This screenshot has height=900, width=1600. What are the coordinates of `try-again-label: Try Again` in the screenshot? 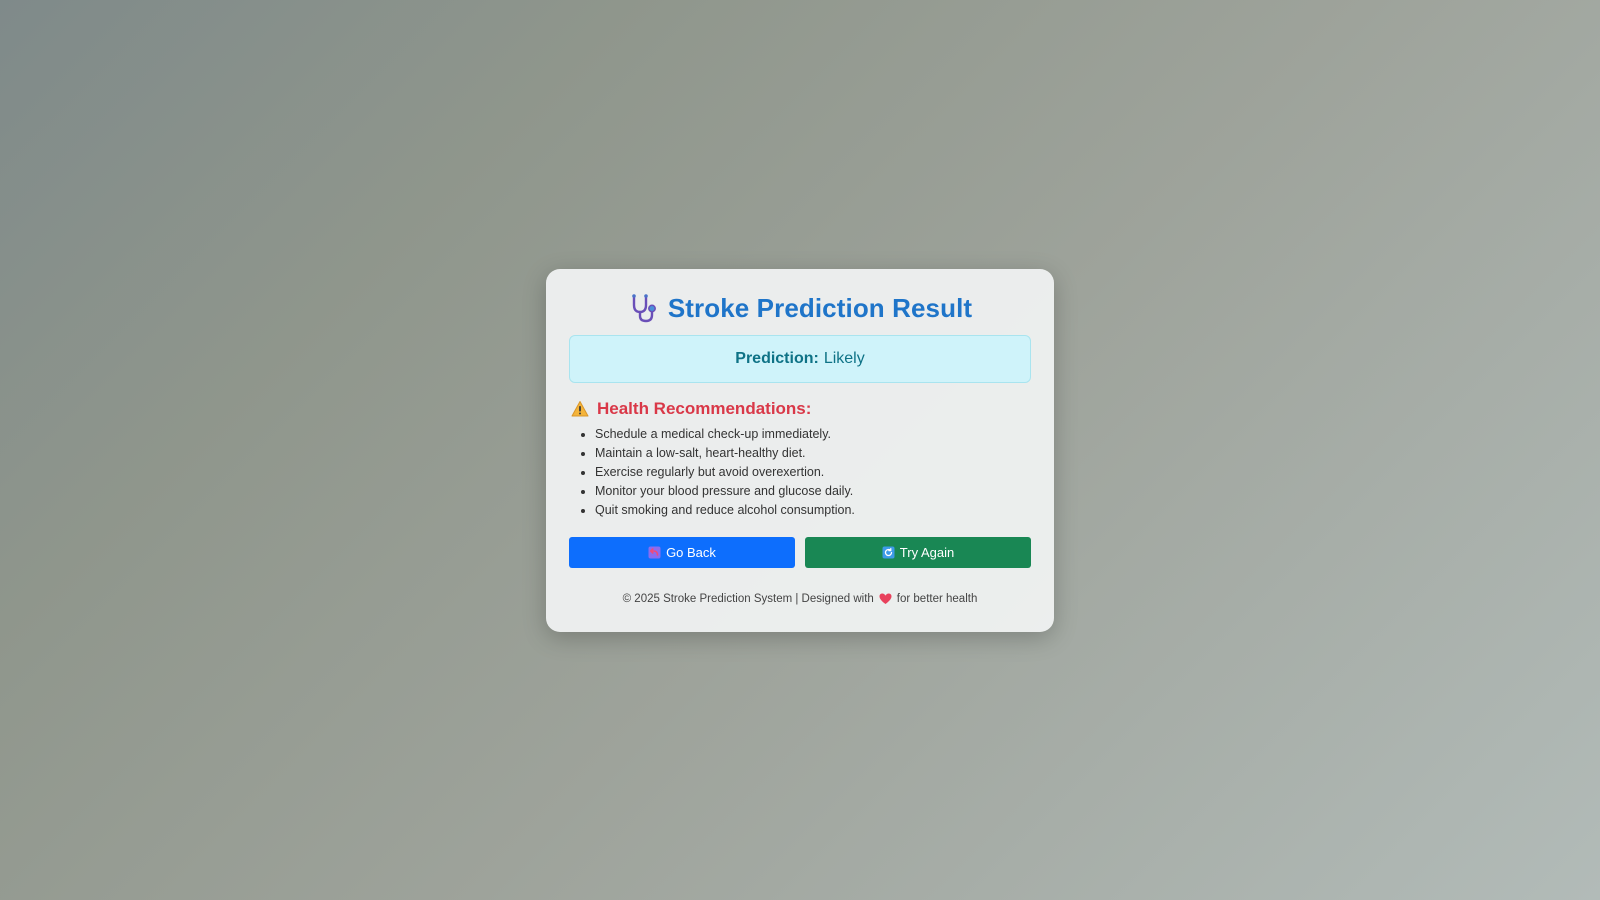 It's located at (927, 552).